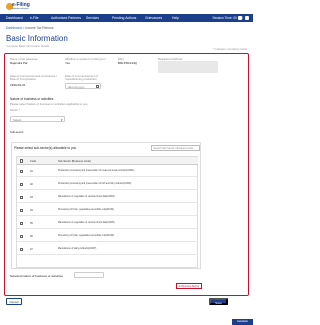 This screenshot has width=320, height=325. Describe the element at coordinates (242, 322) in the screenshot. I see `helpdesk-button: Helpdesk` at that location.